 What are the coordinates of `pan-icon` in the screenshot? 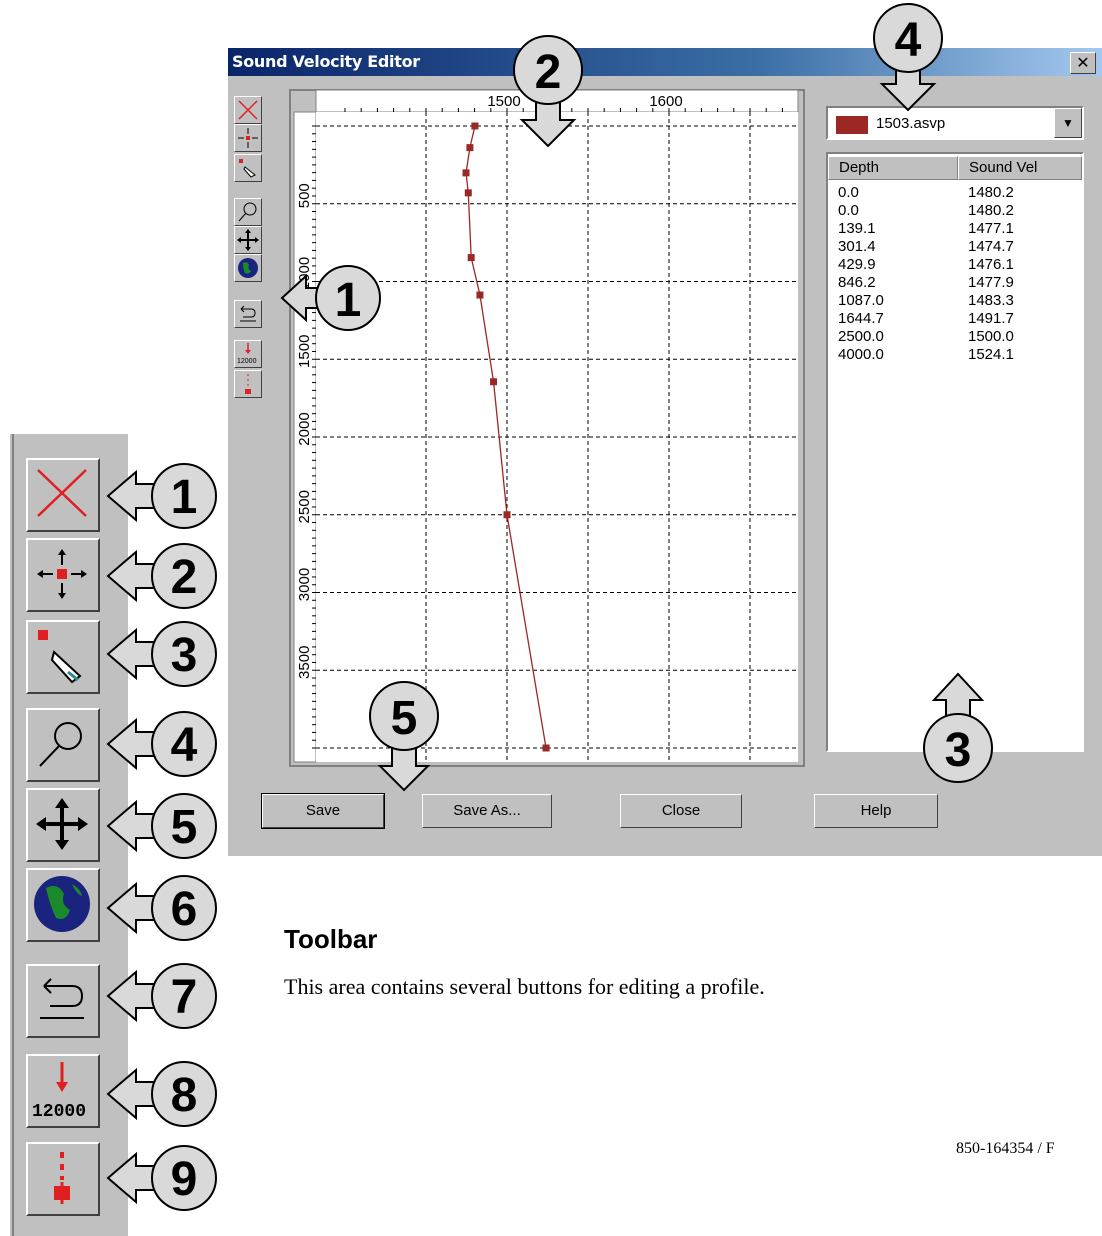 It's located at (62, 824).